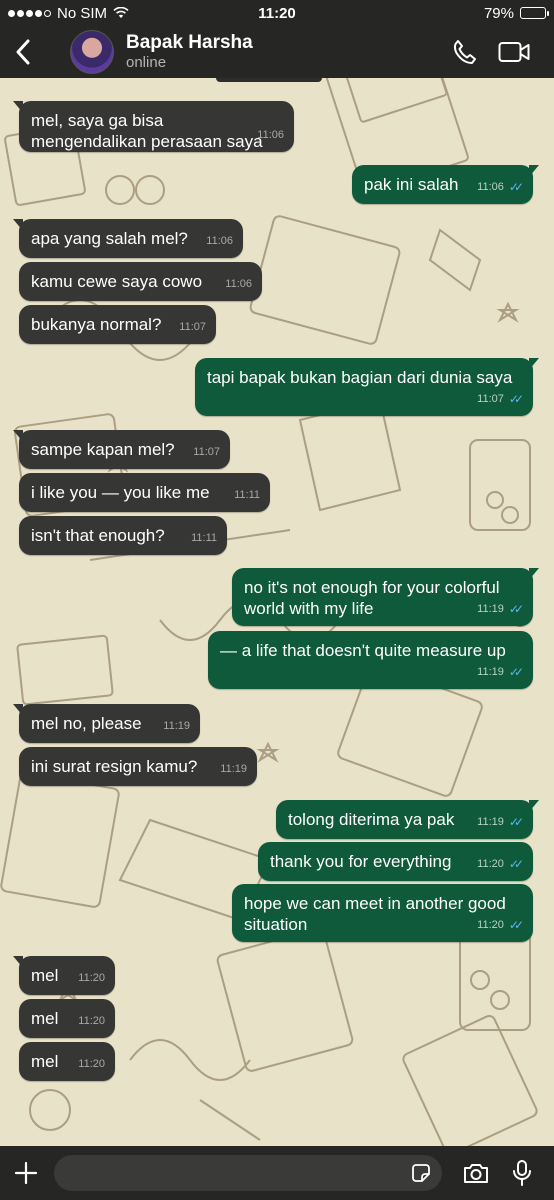  I want to click on message-text: mel no, please, so click(86, 723).